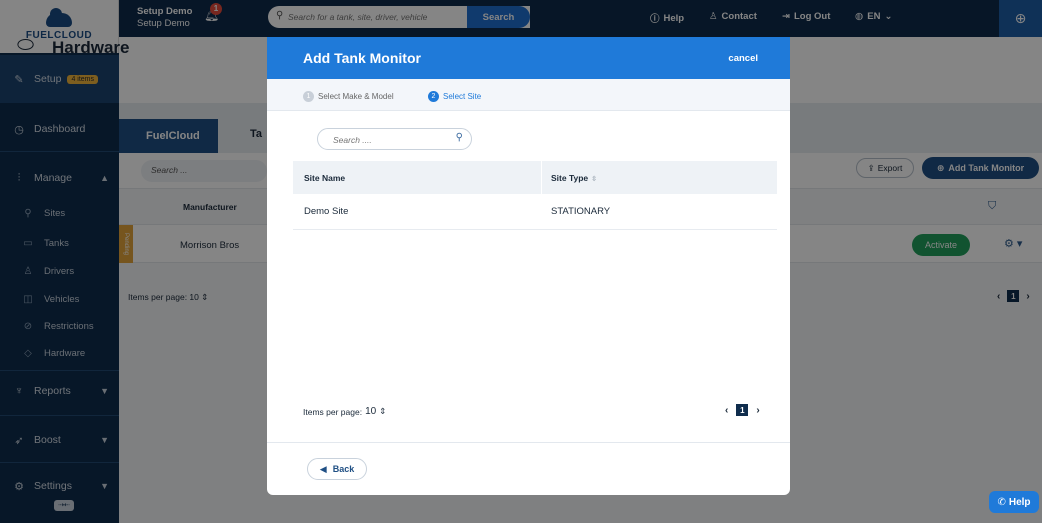 The height and width of the screenshot is (523, 1042). I want to click on help-chat-label: Help, so click(1019, 502).